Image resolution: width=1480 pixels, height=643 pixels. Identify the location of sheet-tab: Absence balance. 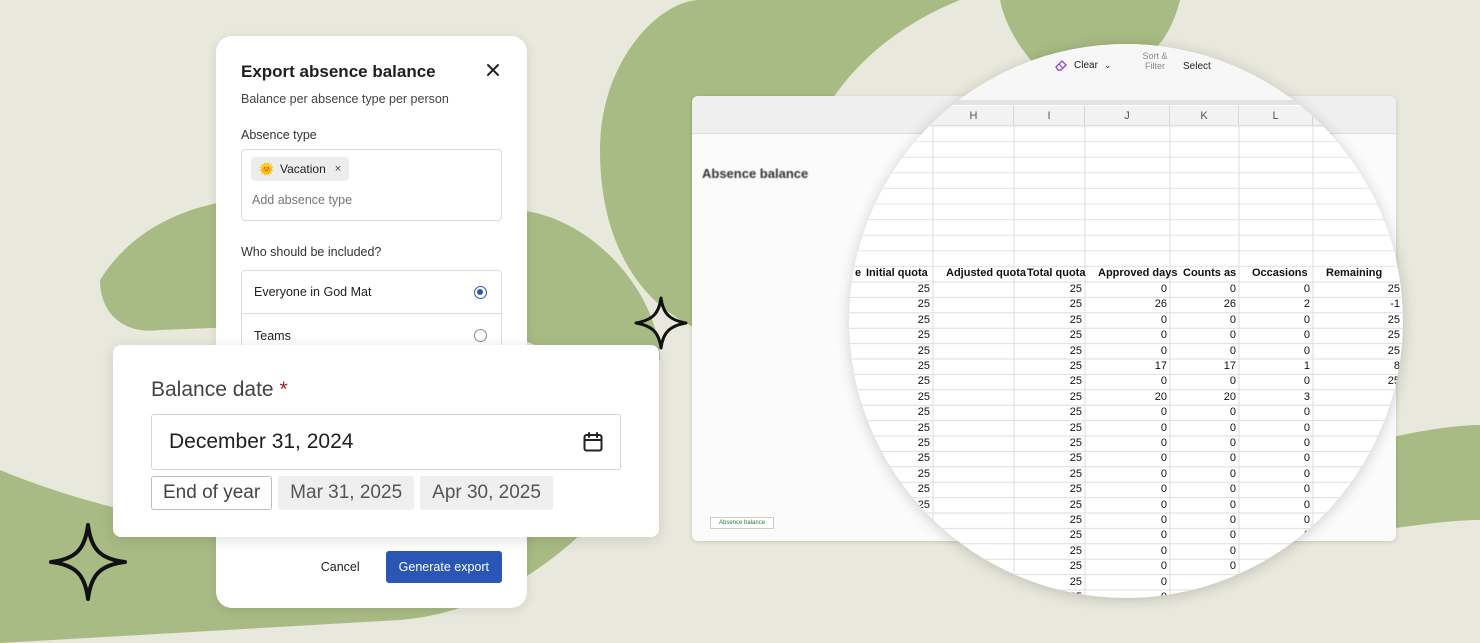
(742, 523).